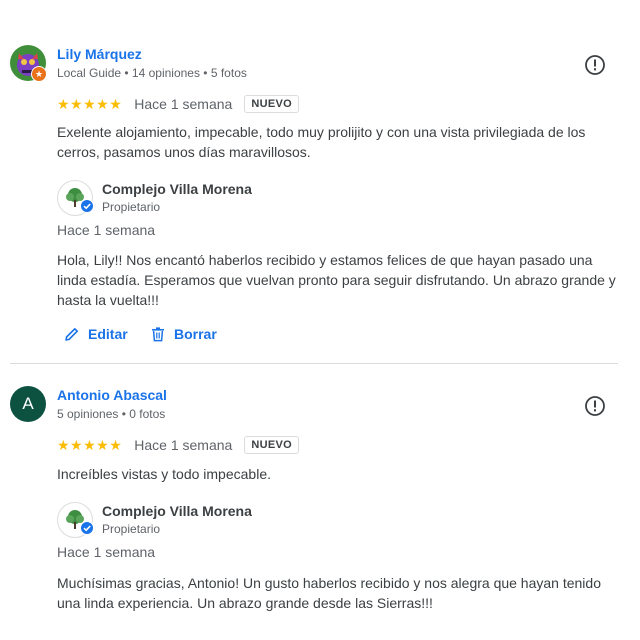  I want to click on edit-label: Editar, so click(108, 334).